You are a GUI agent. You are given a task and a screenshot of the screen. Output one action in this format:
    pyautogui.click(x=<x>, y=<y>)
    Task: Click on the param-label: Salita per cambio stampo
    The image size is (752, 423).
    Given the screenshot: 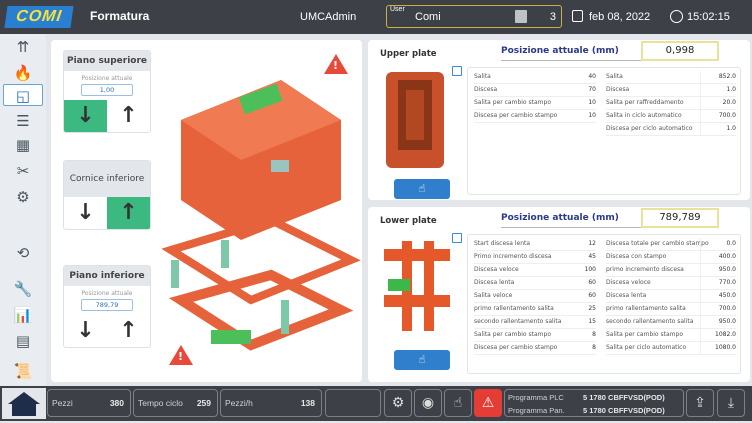 What is the action you would take?
    pyautogui.click(x=644, y=334)
    